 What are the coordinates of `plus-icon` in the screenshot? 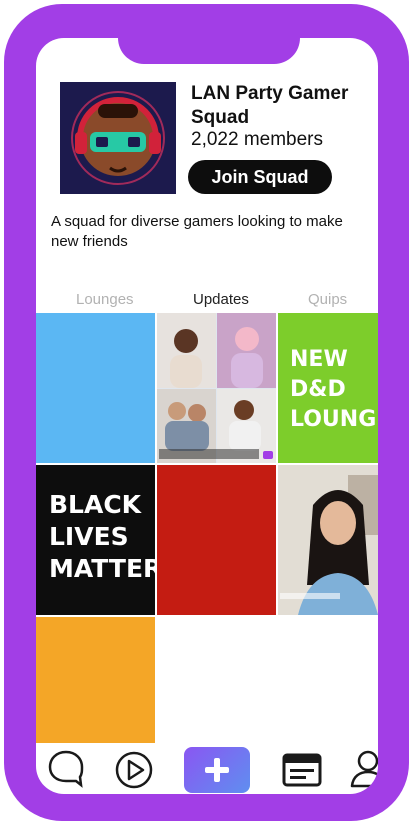 It's located at (217, 770).